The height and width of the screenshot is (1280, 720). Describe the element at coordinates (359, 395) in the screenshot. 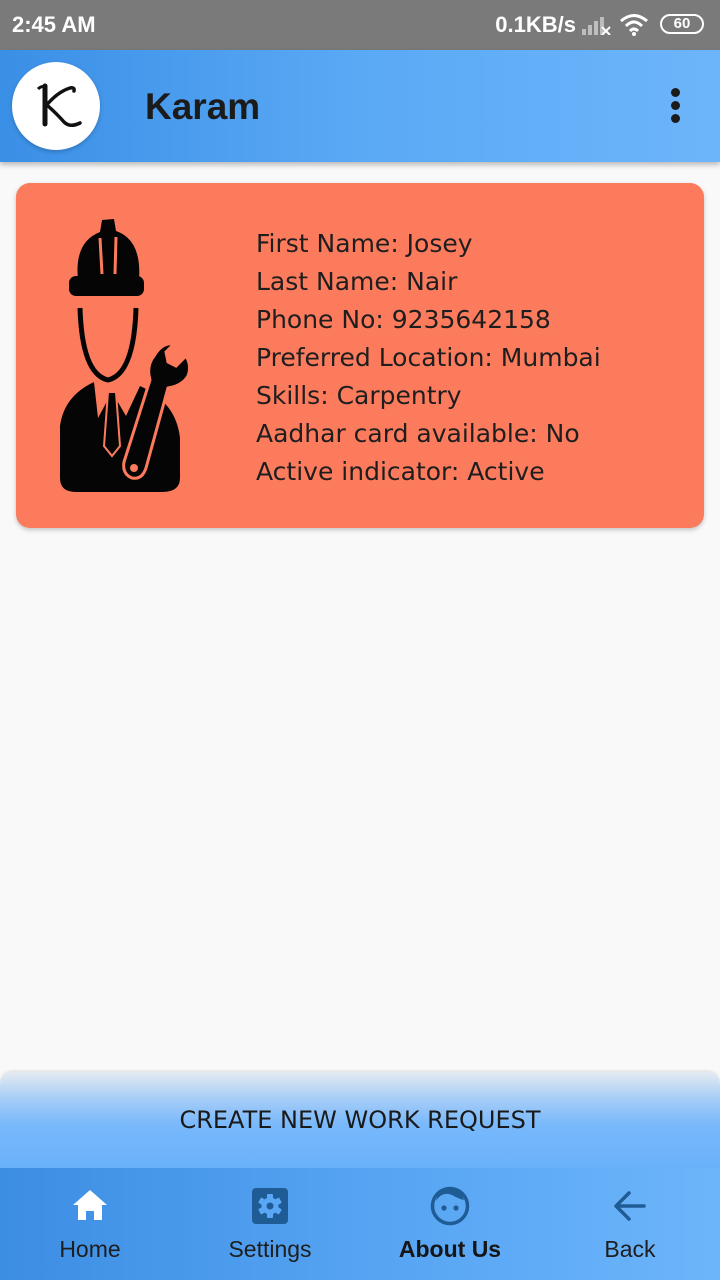

I see `skills-text: Skills: Carpentry` at that location.